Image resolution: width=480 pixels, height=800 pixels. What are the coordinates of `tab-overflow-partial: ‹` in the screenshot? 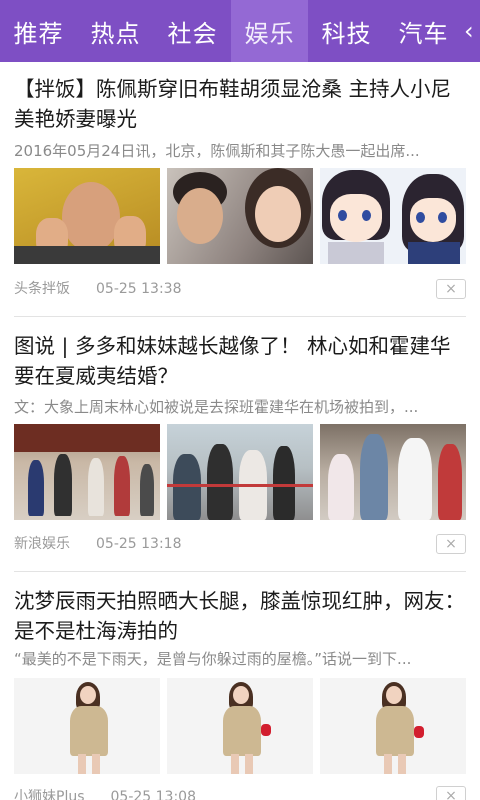 It's located at (471, 31).